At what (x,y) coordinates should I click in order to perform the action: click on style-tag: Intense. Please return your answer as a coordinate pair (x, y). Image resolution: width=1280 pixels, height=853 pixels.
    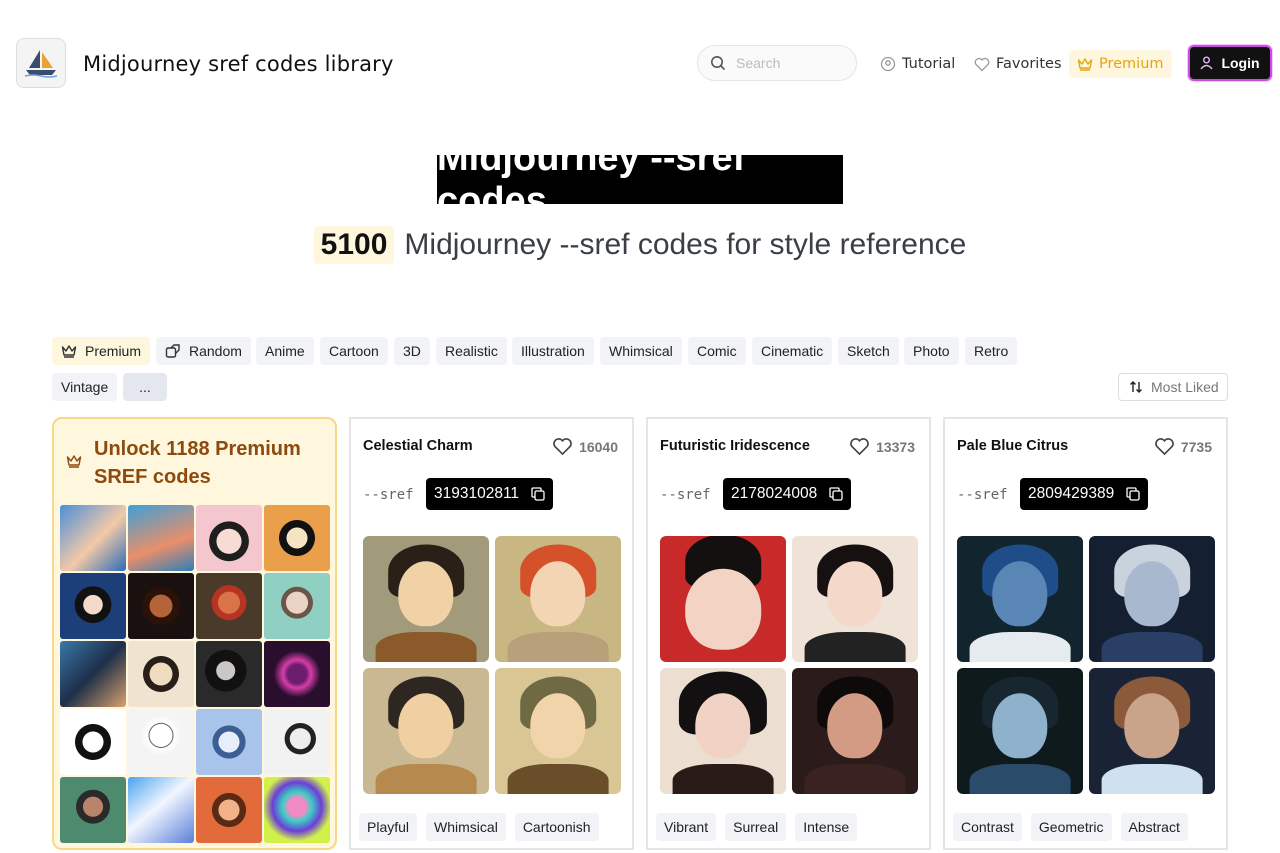
    Looking at the image, I should click on (826, 827).